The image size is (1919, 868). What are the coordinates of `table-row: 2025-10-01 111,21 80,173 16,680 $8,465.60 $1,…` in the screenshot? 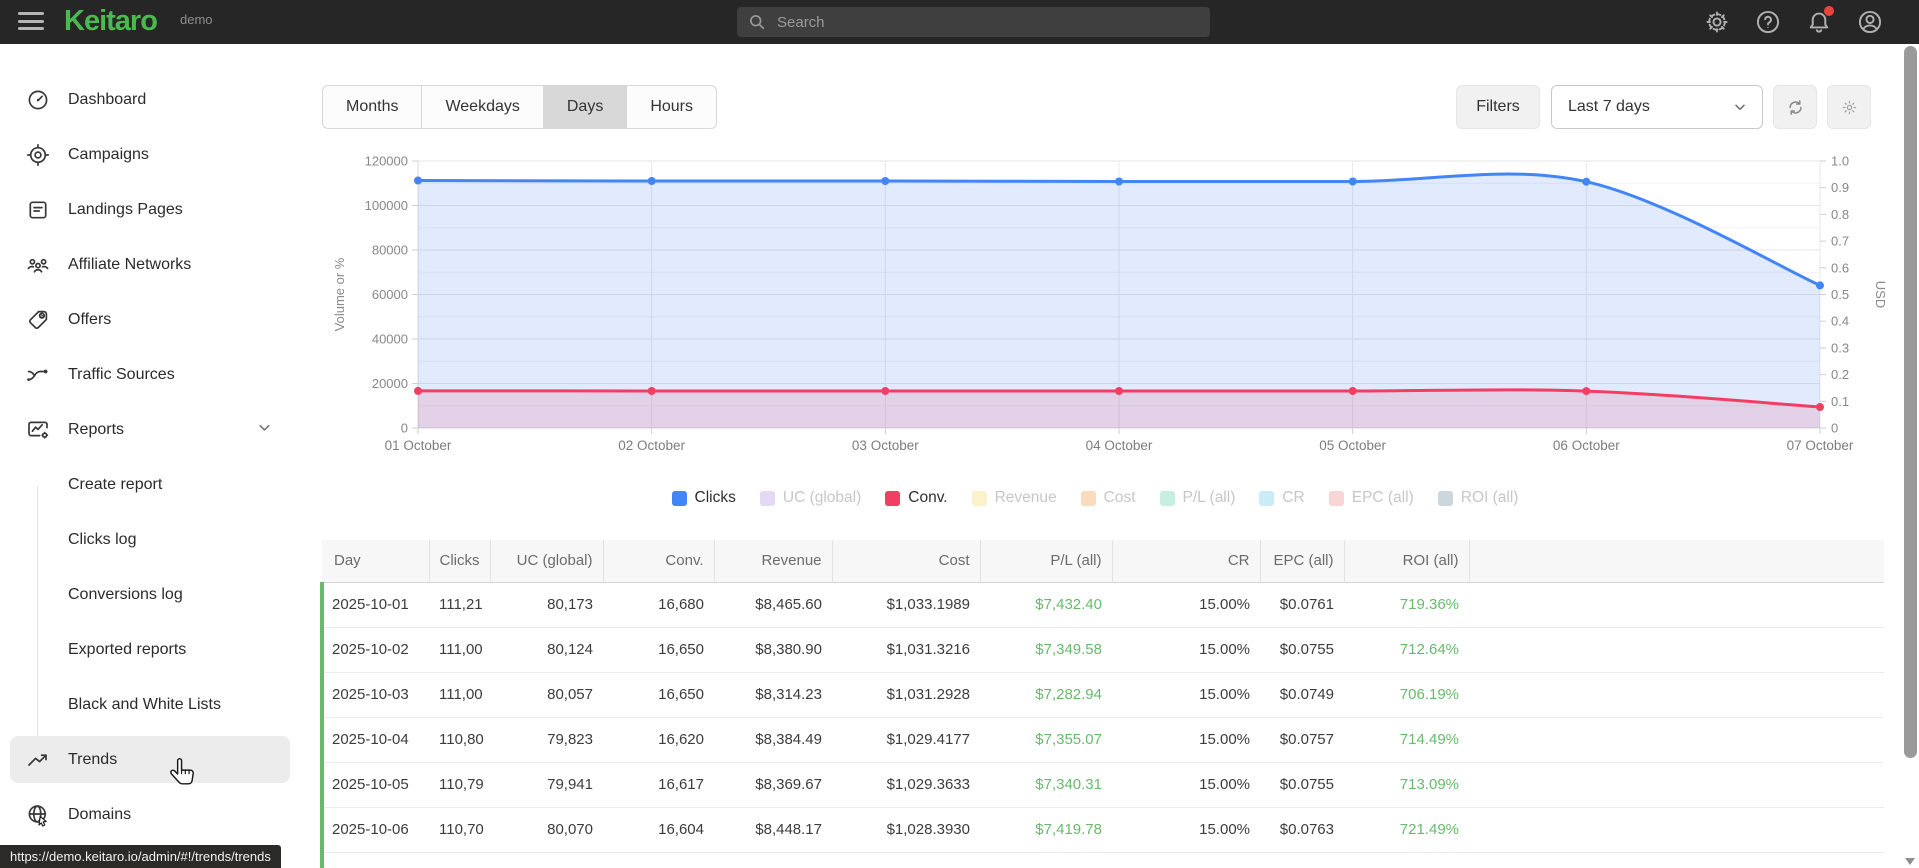 It's located at (1102, 605).